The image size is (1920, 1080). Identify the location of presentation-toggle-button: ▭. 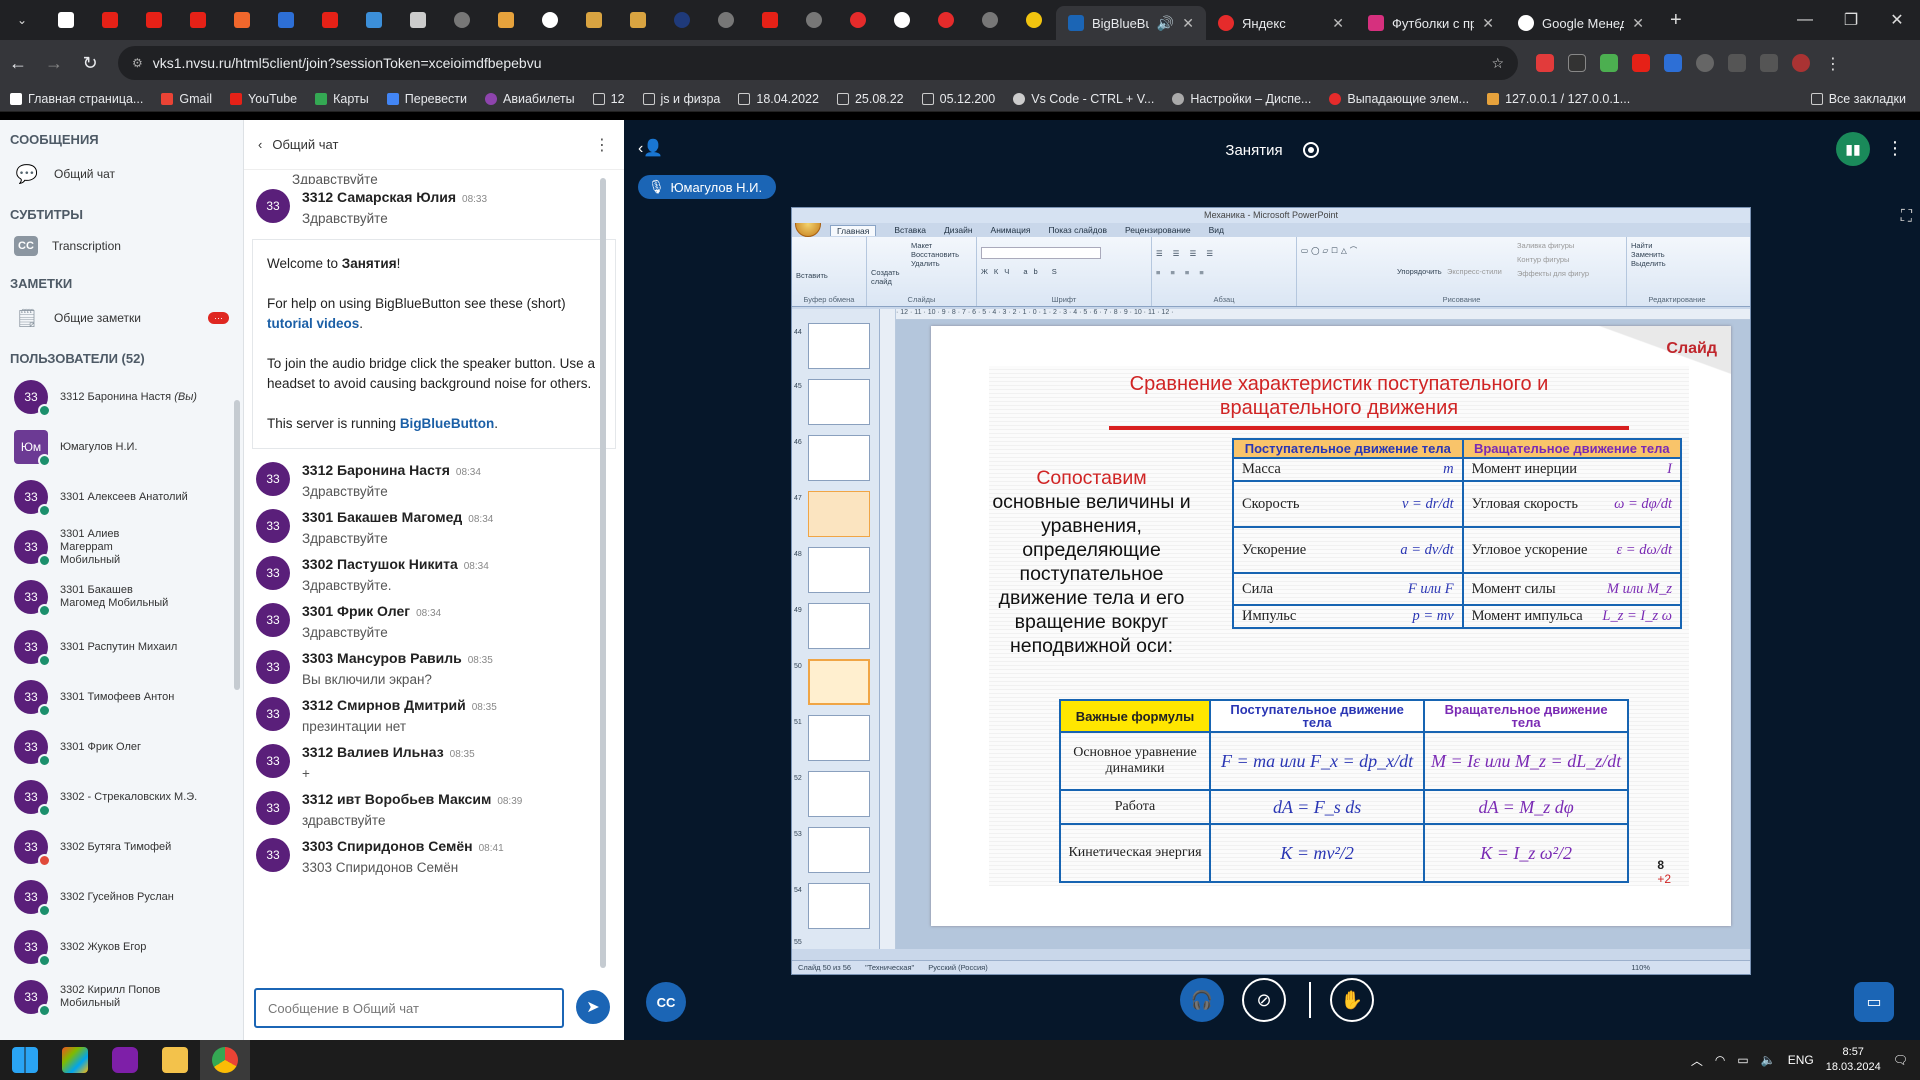
(1874, 1002).